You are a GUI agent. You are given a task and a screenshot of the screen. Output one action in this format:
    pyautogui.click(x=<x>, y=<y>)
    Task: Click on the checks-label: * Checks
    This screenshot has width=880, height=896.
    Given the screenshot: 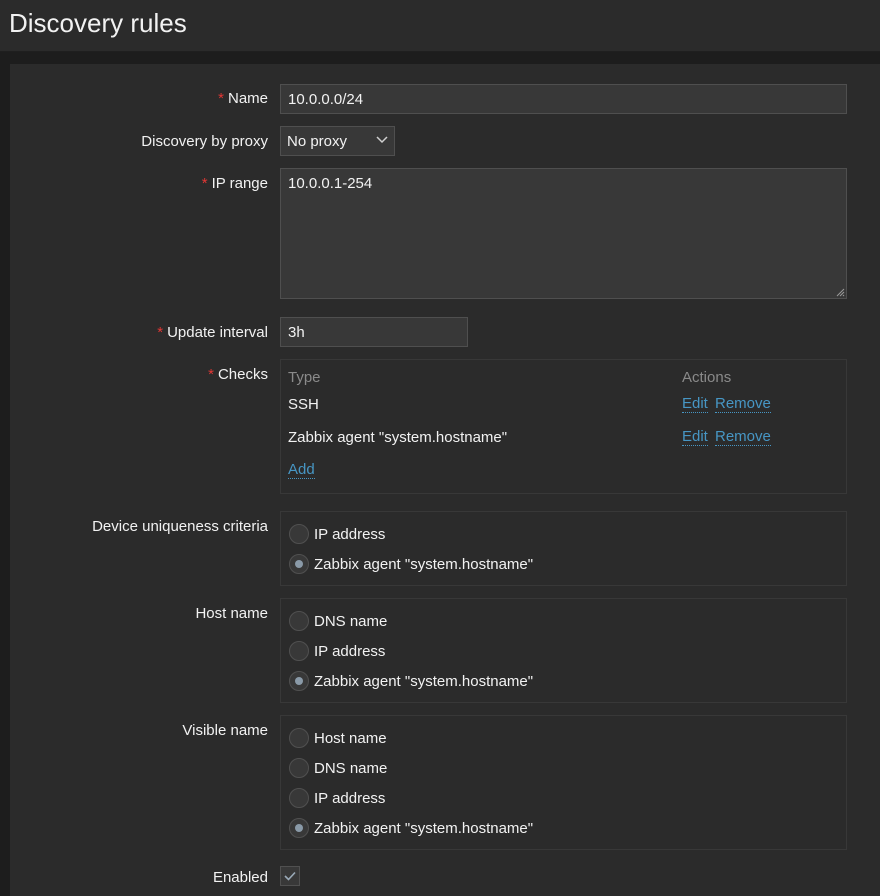 What is the action you would take?
    pyautogui.click(x=238, y=374)
    